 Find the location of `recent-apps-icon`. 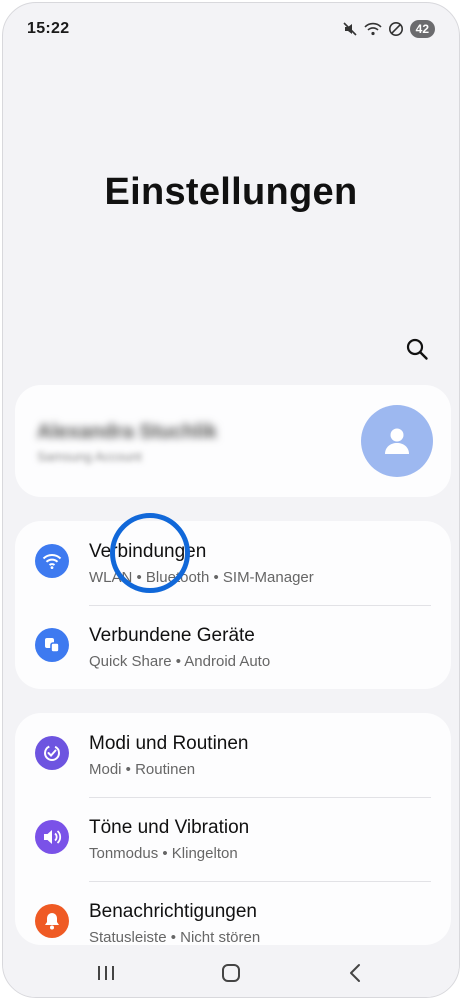

recent-apps-icon is located at coordinates (105, 973).